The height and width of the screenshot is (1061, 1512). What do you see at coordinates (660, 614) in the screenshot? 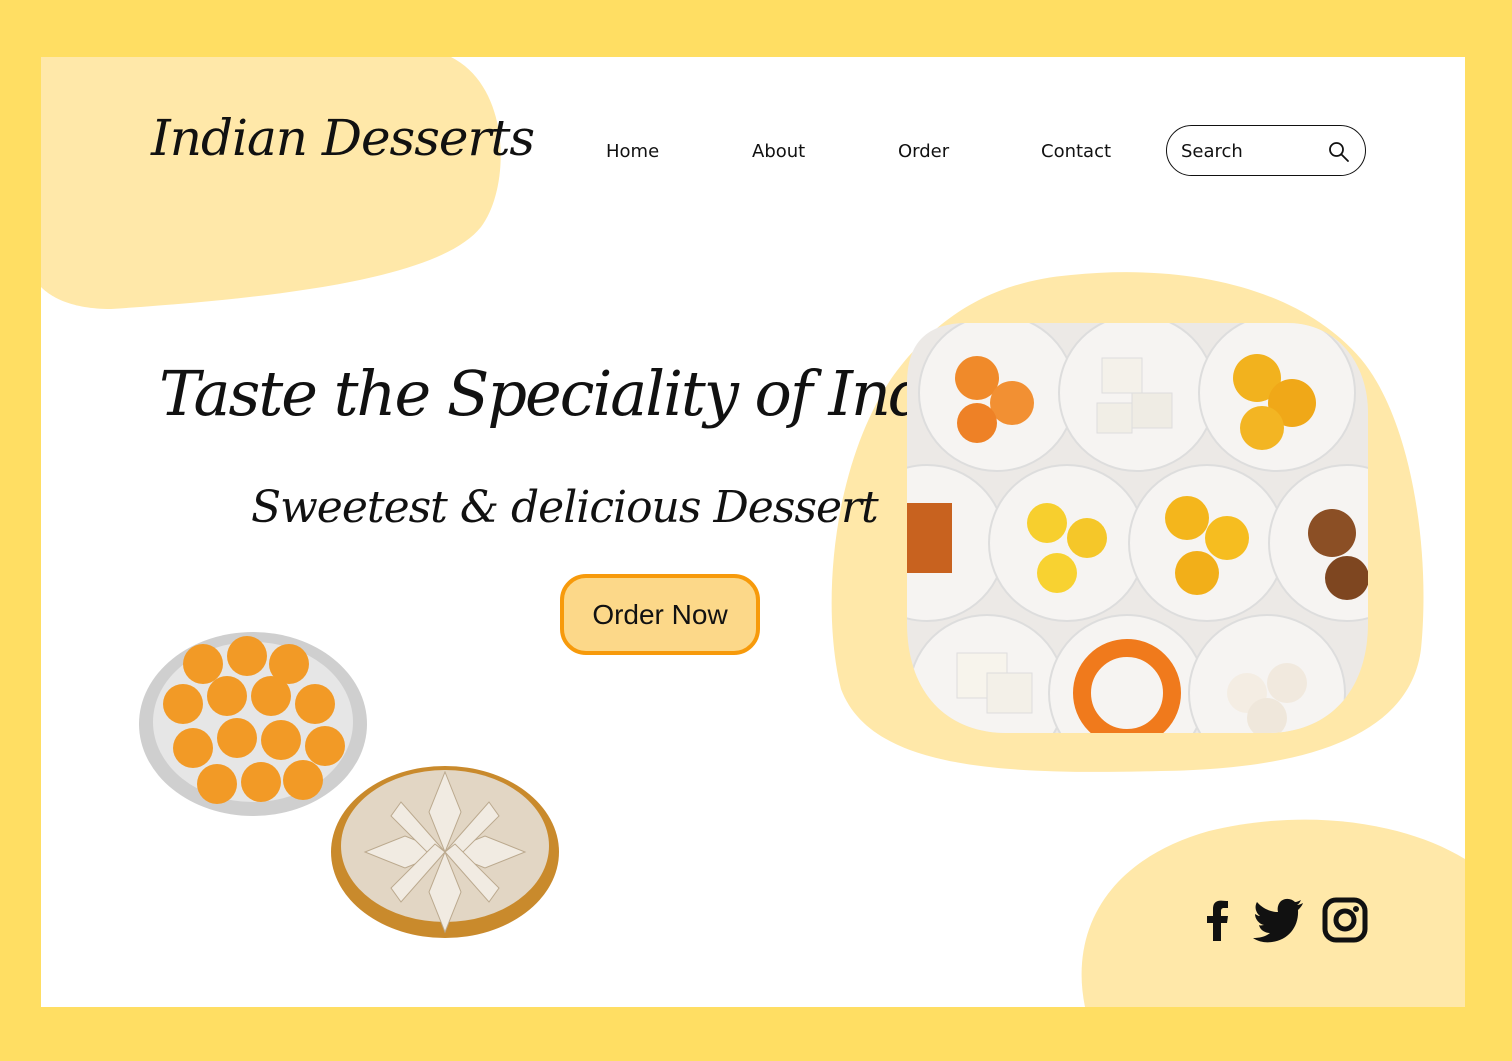
I see `order-now-button: Order Now` at bounding box center [660, 614].